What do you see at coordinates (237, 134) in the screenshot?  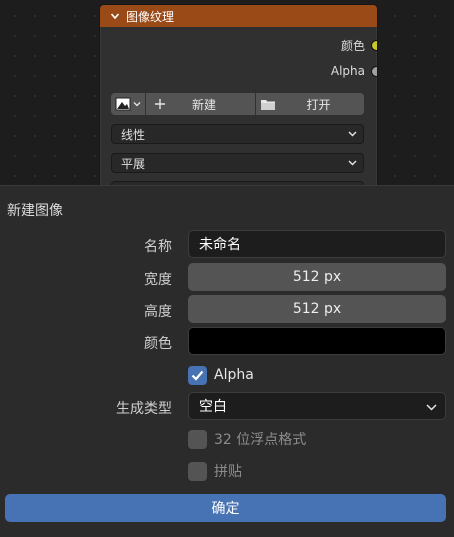 I see `interpolation-select: 线性` at bounding box center [237, 134].